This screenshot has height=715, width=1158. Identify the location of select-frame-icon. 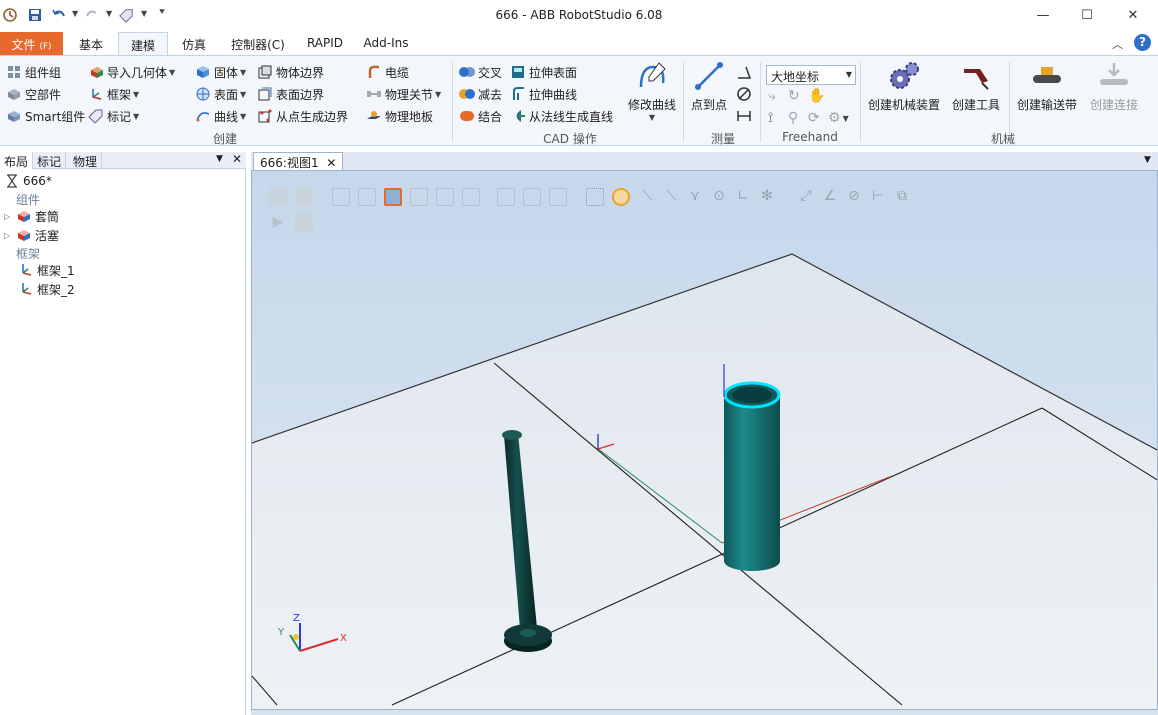
(558, 197).